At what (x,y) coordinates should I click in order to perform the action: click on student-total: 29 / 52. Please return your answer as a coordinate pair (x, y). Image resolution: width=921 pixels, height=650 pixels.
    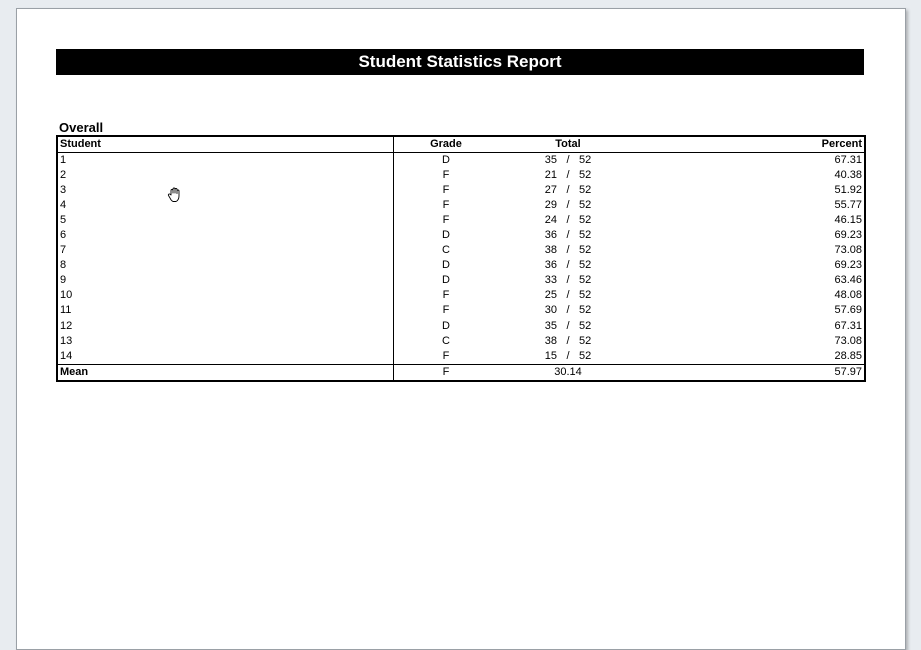
    Looking at the image, I should click on (568, 205).